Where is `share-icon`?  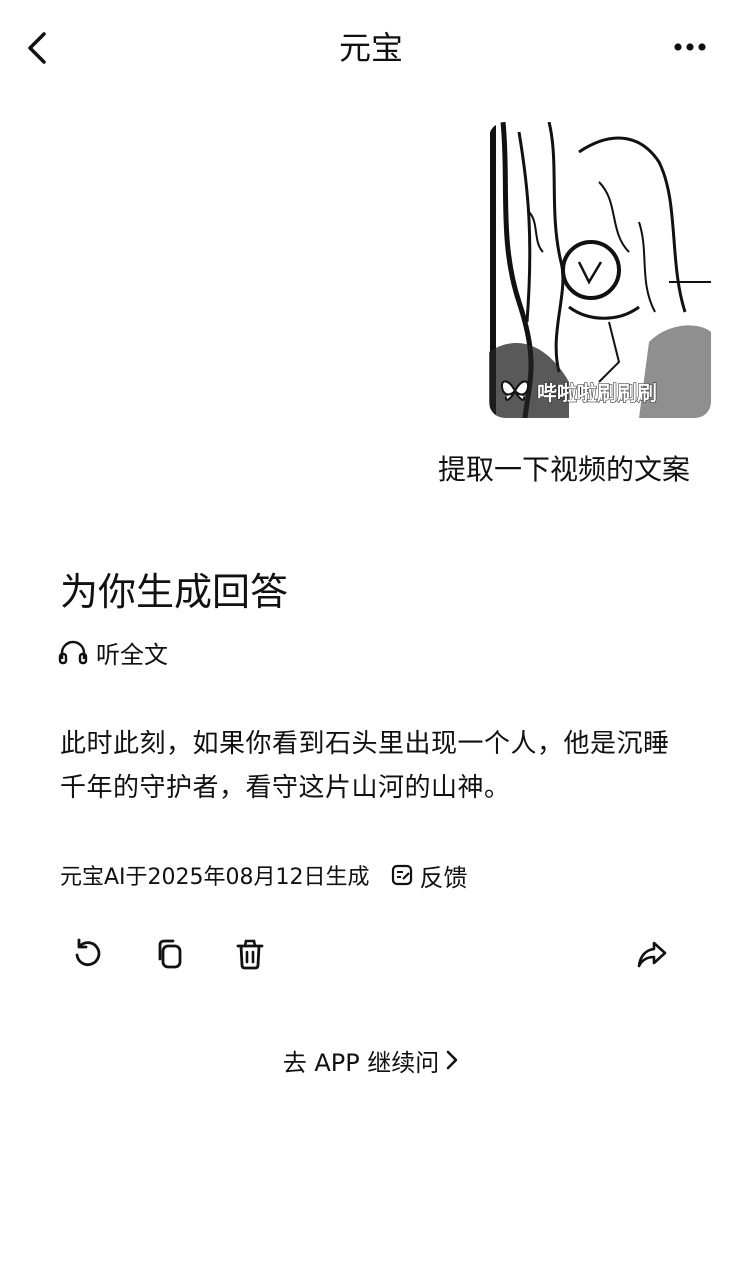 share-icon is located at coordinates (652, 954).